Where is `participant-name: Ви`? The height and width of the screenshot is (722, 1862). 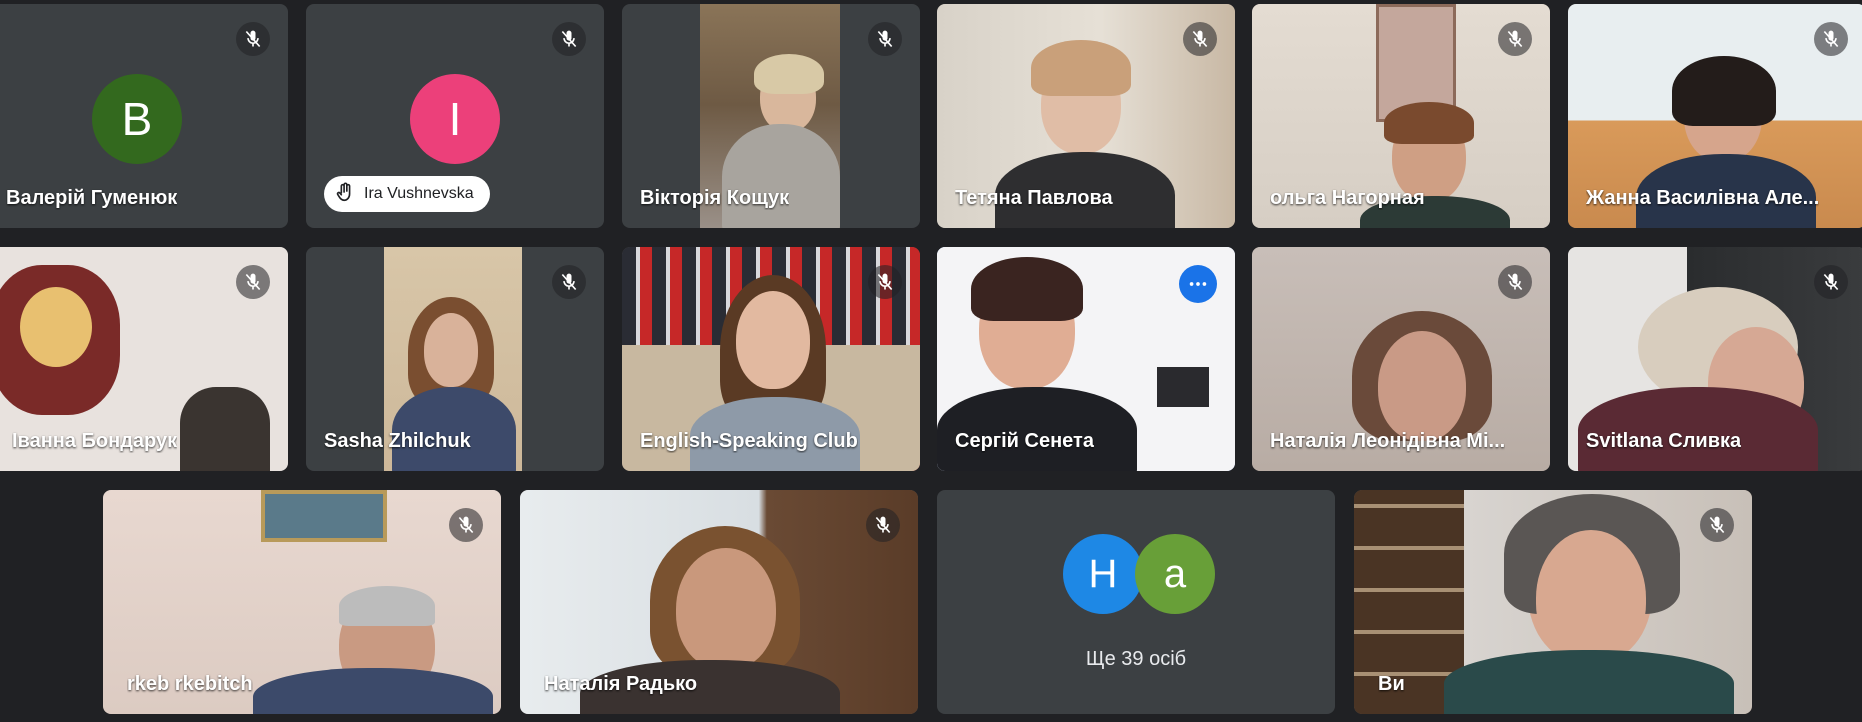 participant-name: Ви is located at coordinates (1391, 684).